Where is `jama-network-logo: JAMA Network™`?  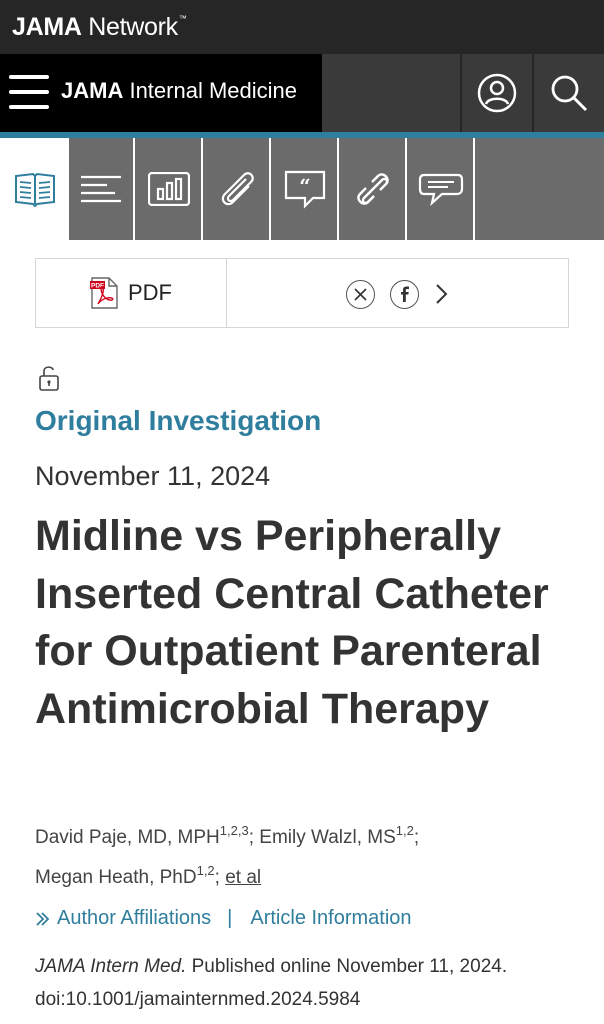
jama-network-logo: JAMA Network™ is located at coordinates (99, 27).